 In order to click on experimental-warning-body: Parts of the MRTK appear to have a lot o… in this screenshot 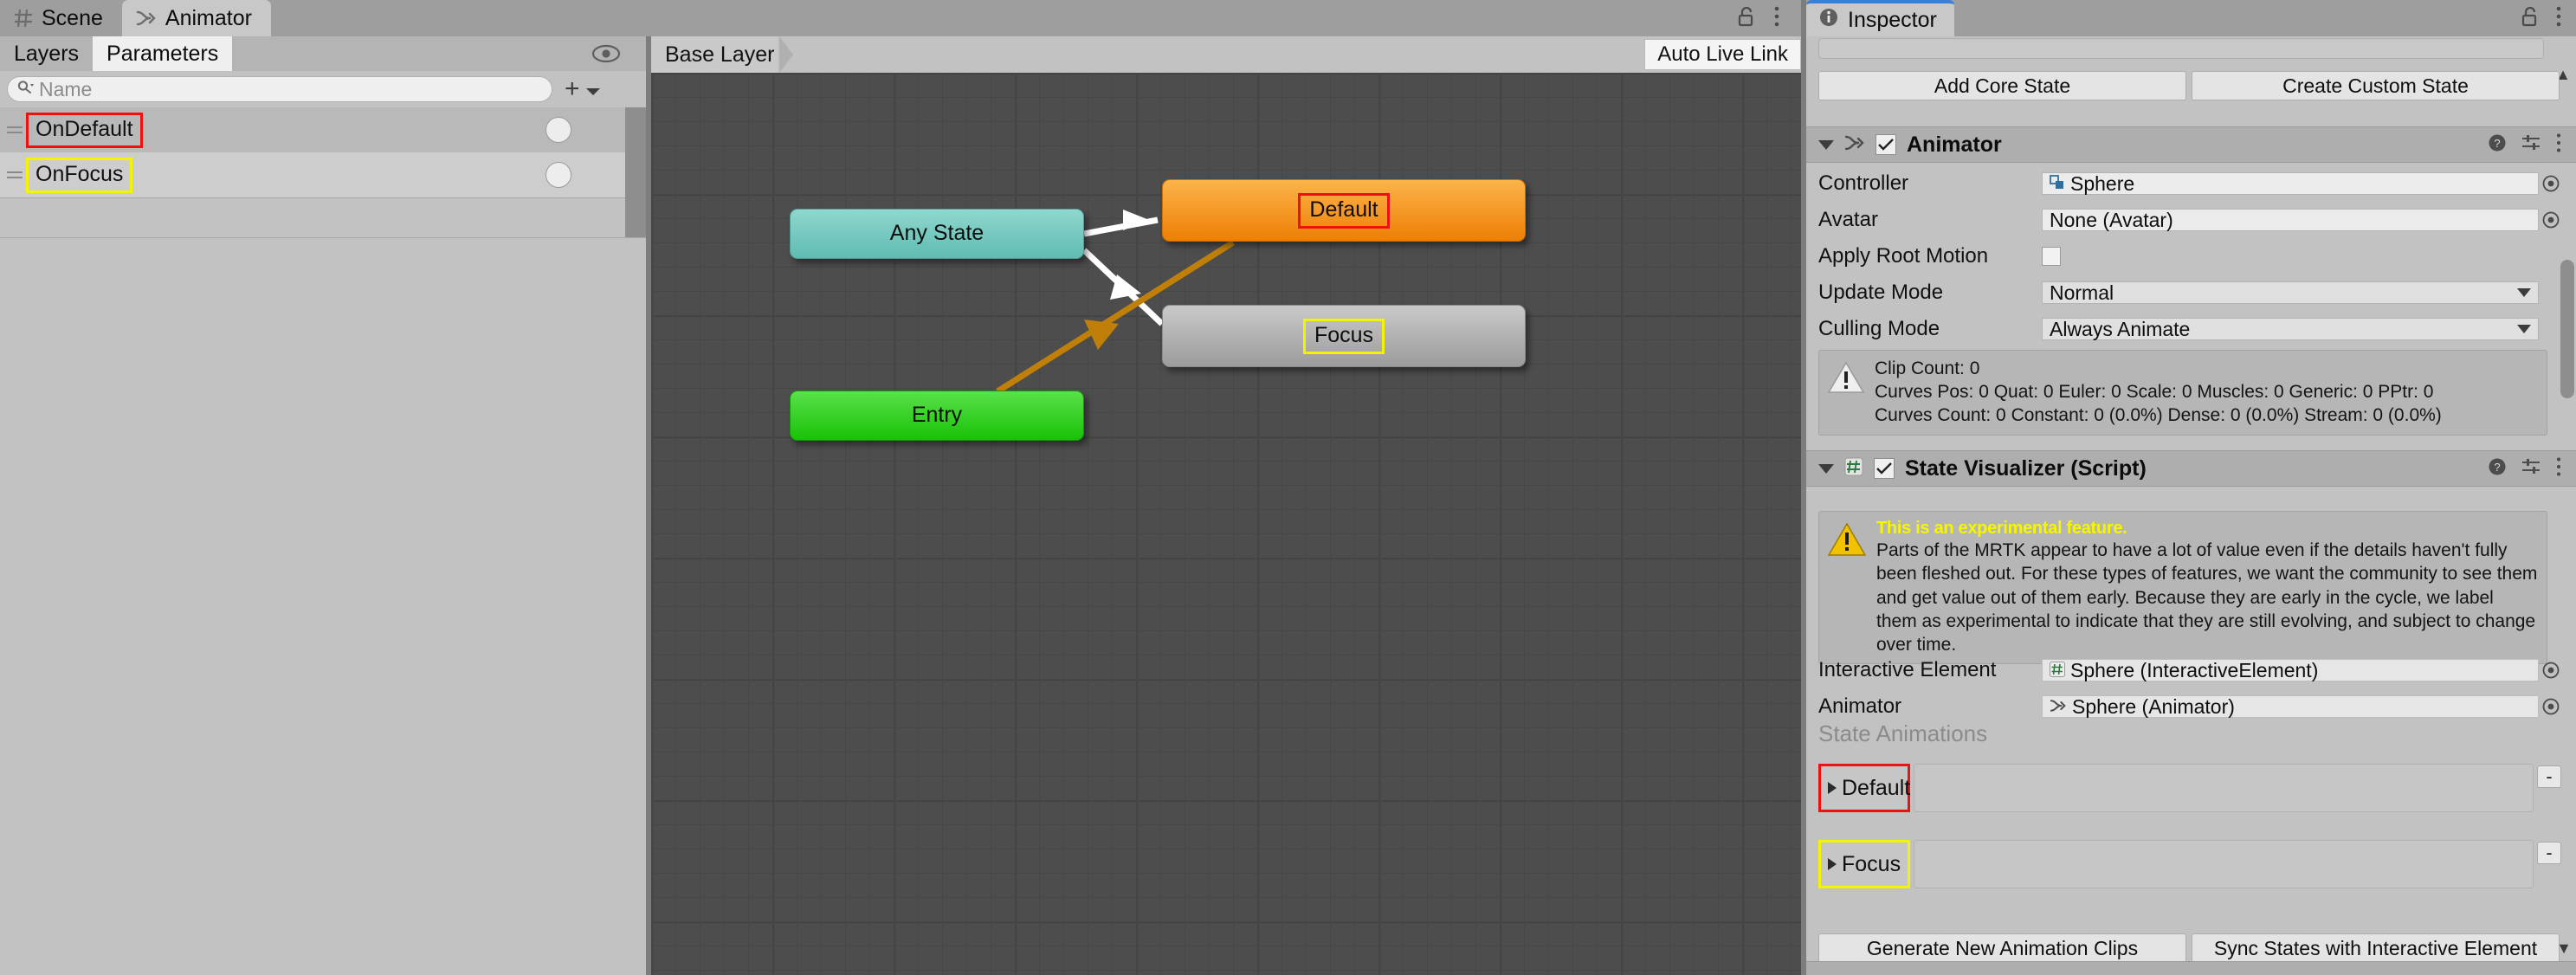, I will do `click(2207, 597)`.